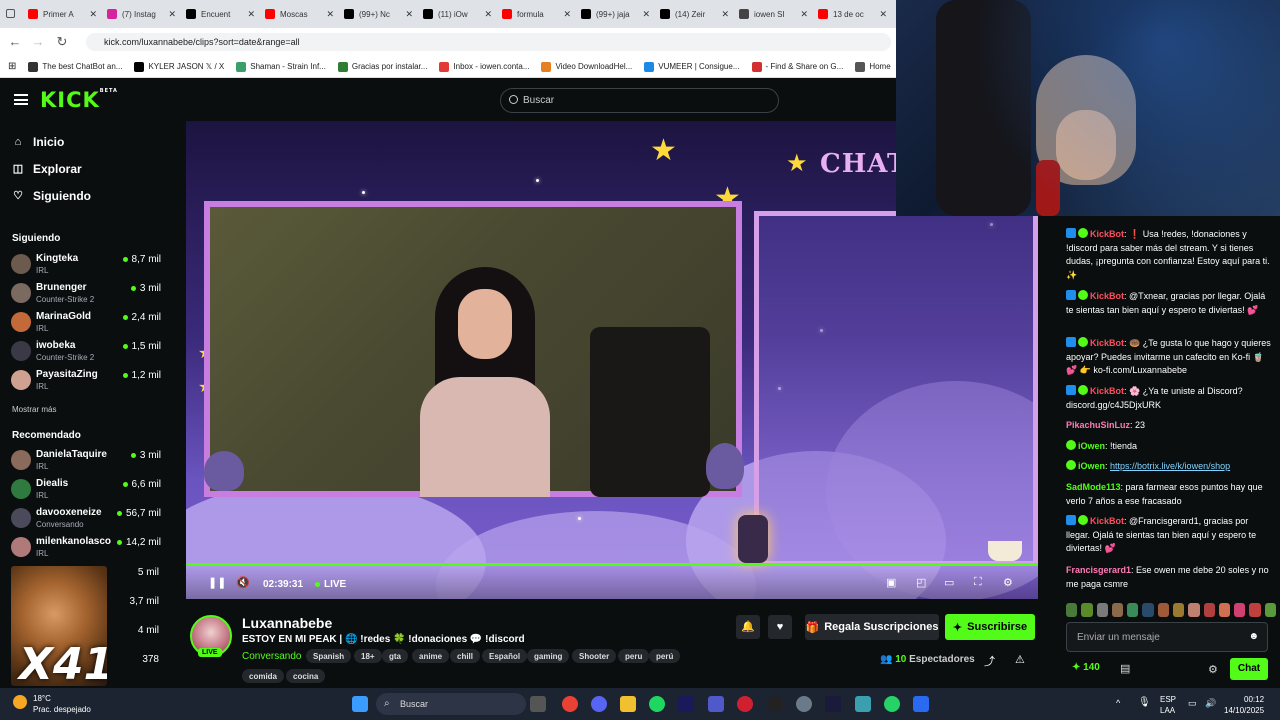  What do you see at coordinates (395, 656) in the screenshot?
I see `stream-tag: gta` at bounding box center [395, 656].